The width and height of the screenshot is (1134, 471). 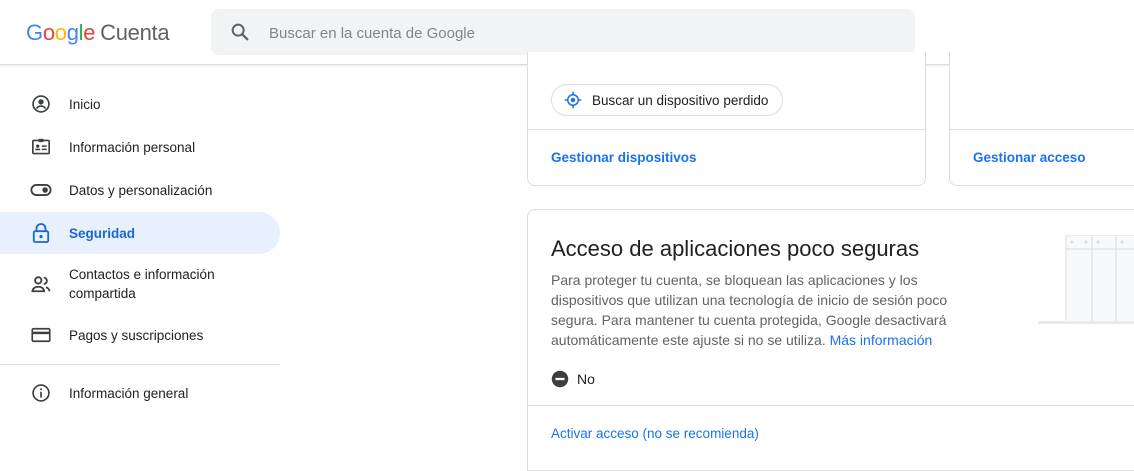 I want to click on sidebar-item-seguridad: Seguridad, so click(x=140, y=233).